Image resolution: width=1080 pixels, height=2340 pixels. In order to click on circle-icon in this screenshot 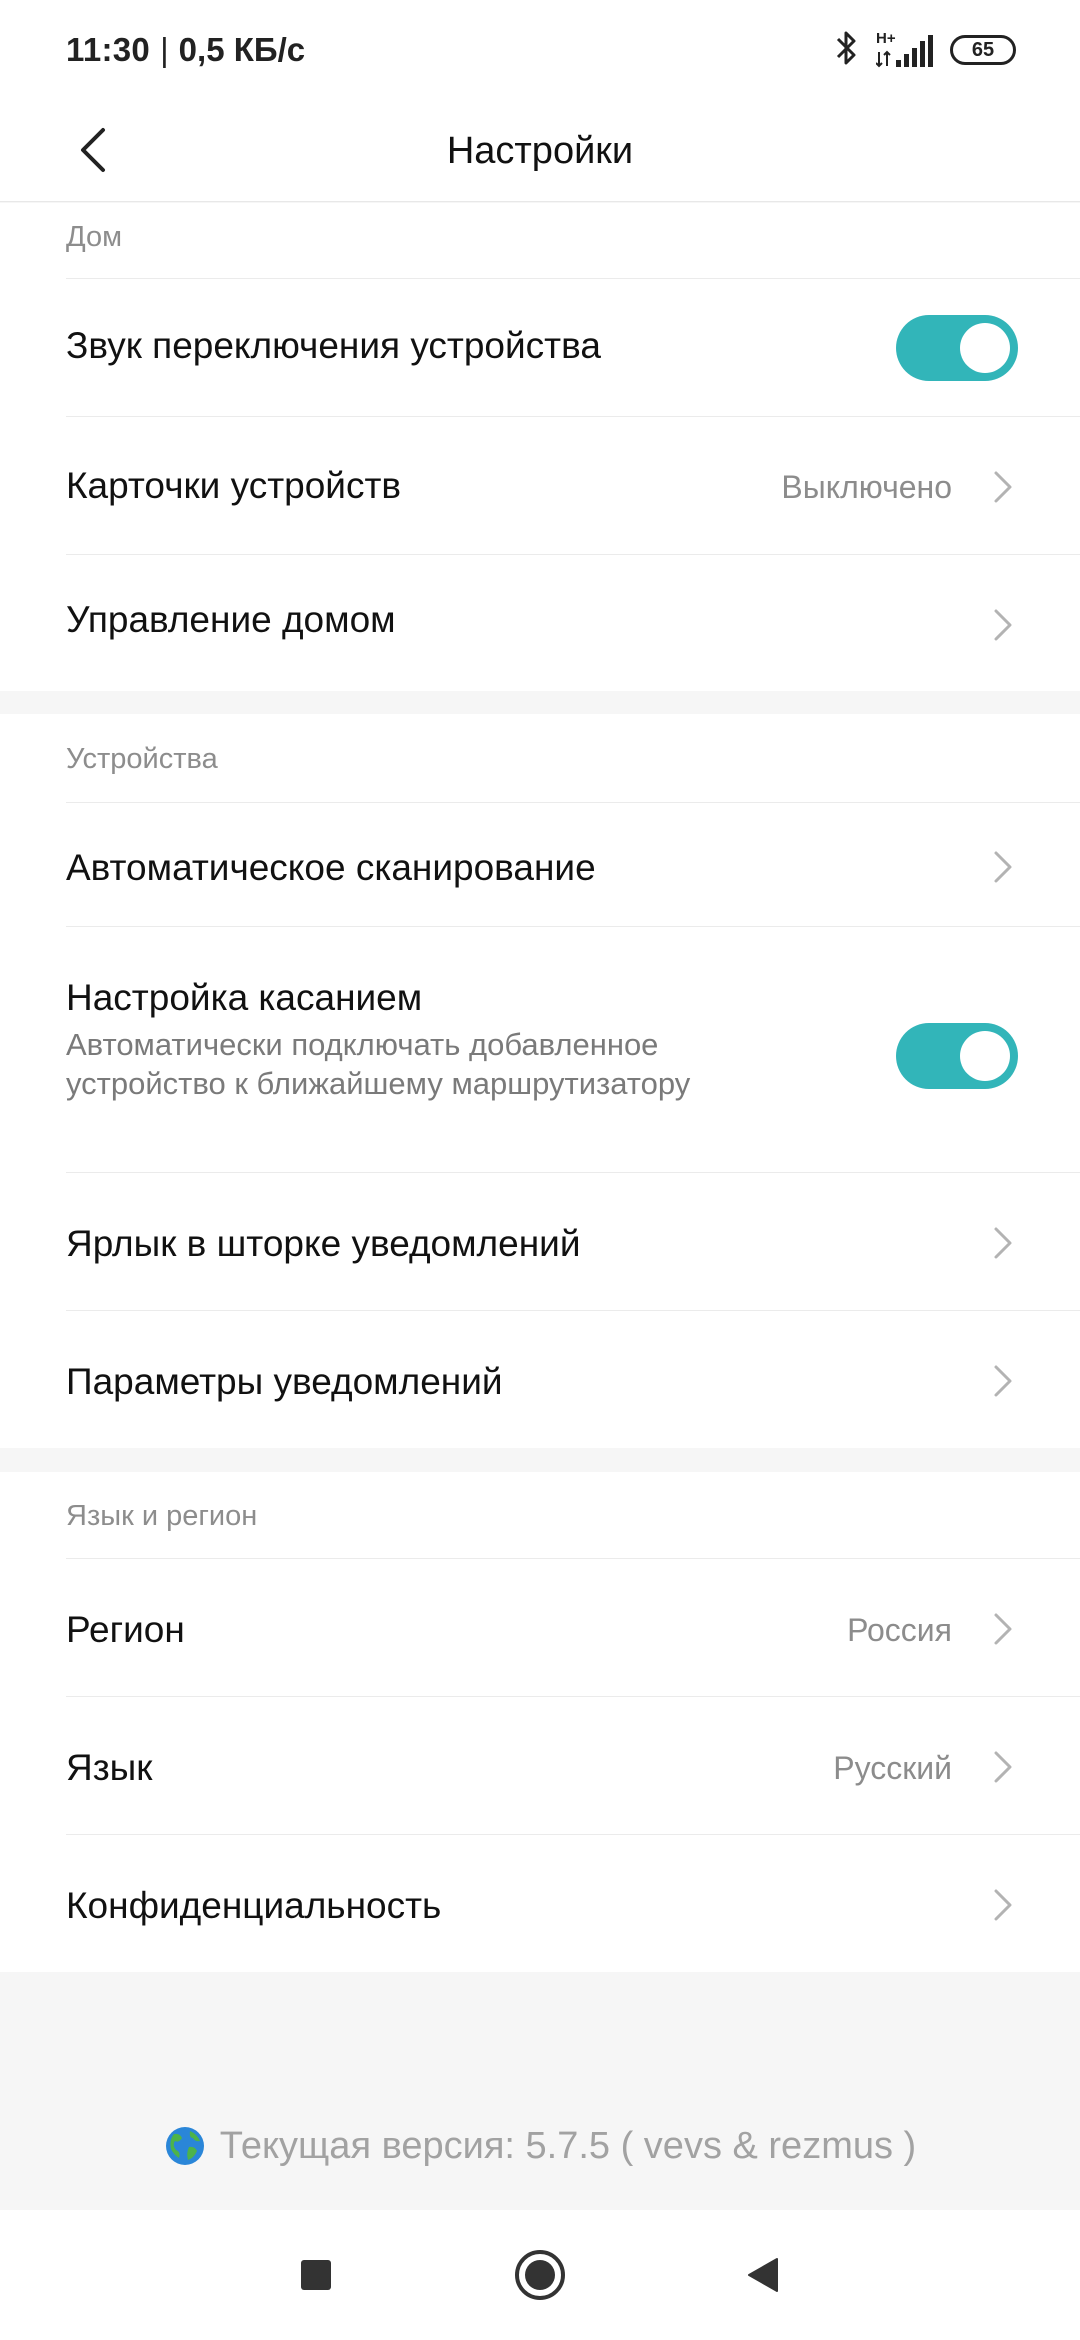, I will do `click(540, 2275)`.